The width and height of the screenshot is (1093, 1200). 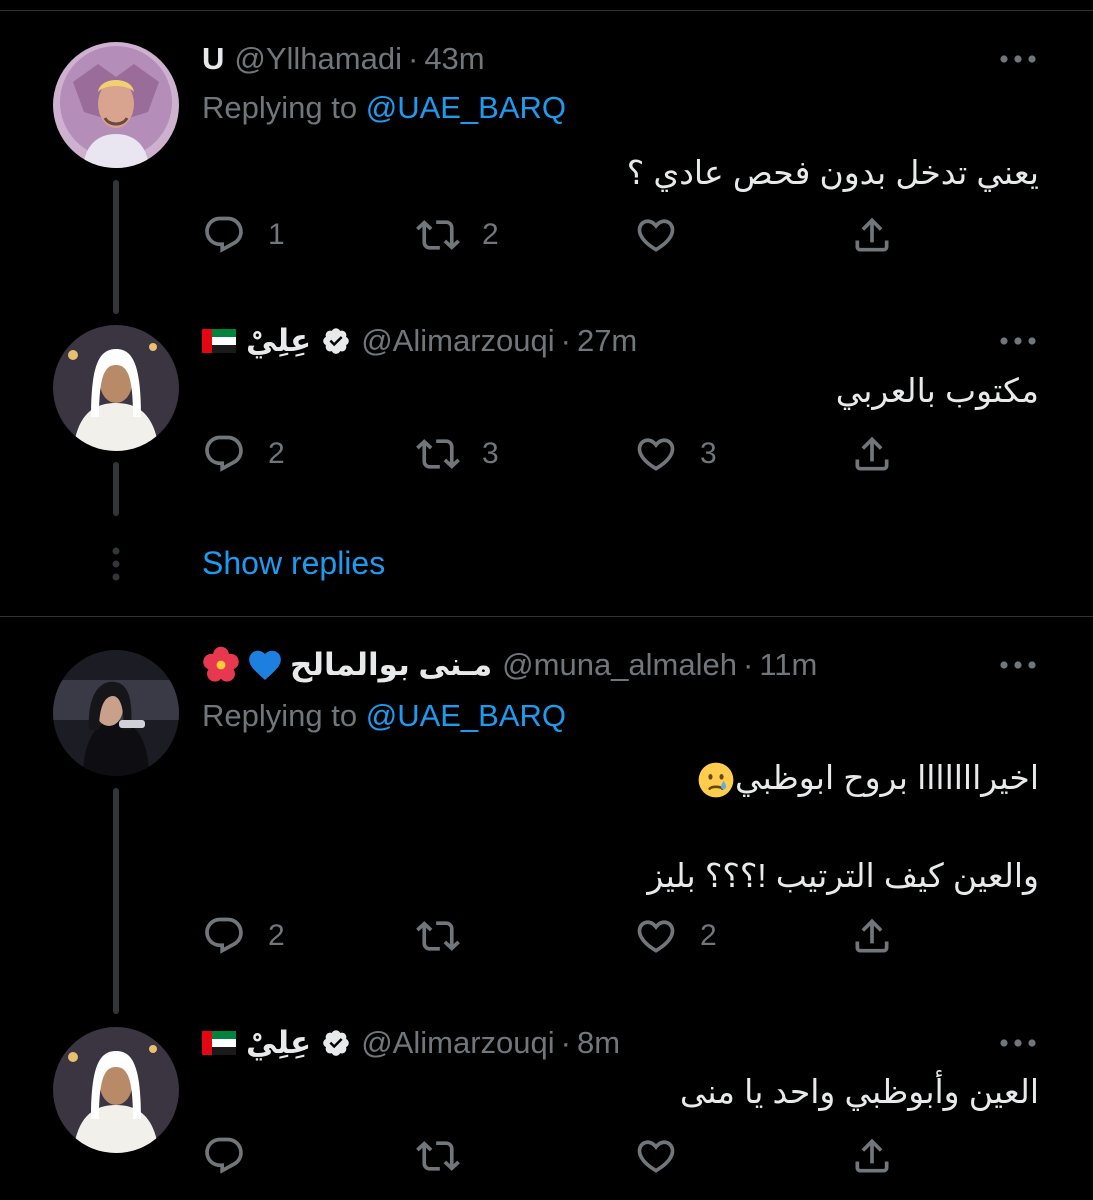 I want to click on timestamp: 8m, so click(x=598, y=1043).